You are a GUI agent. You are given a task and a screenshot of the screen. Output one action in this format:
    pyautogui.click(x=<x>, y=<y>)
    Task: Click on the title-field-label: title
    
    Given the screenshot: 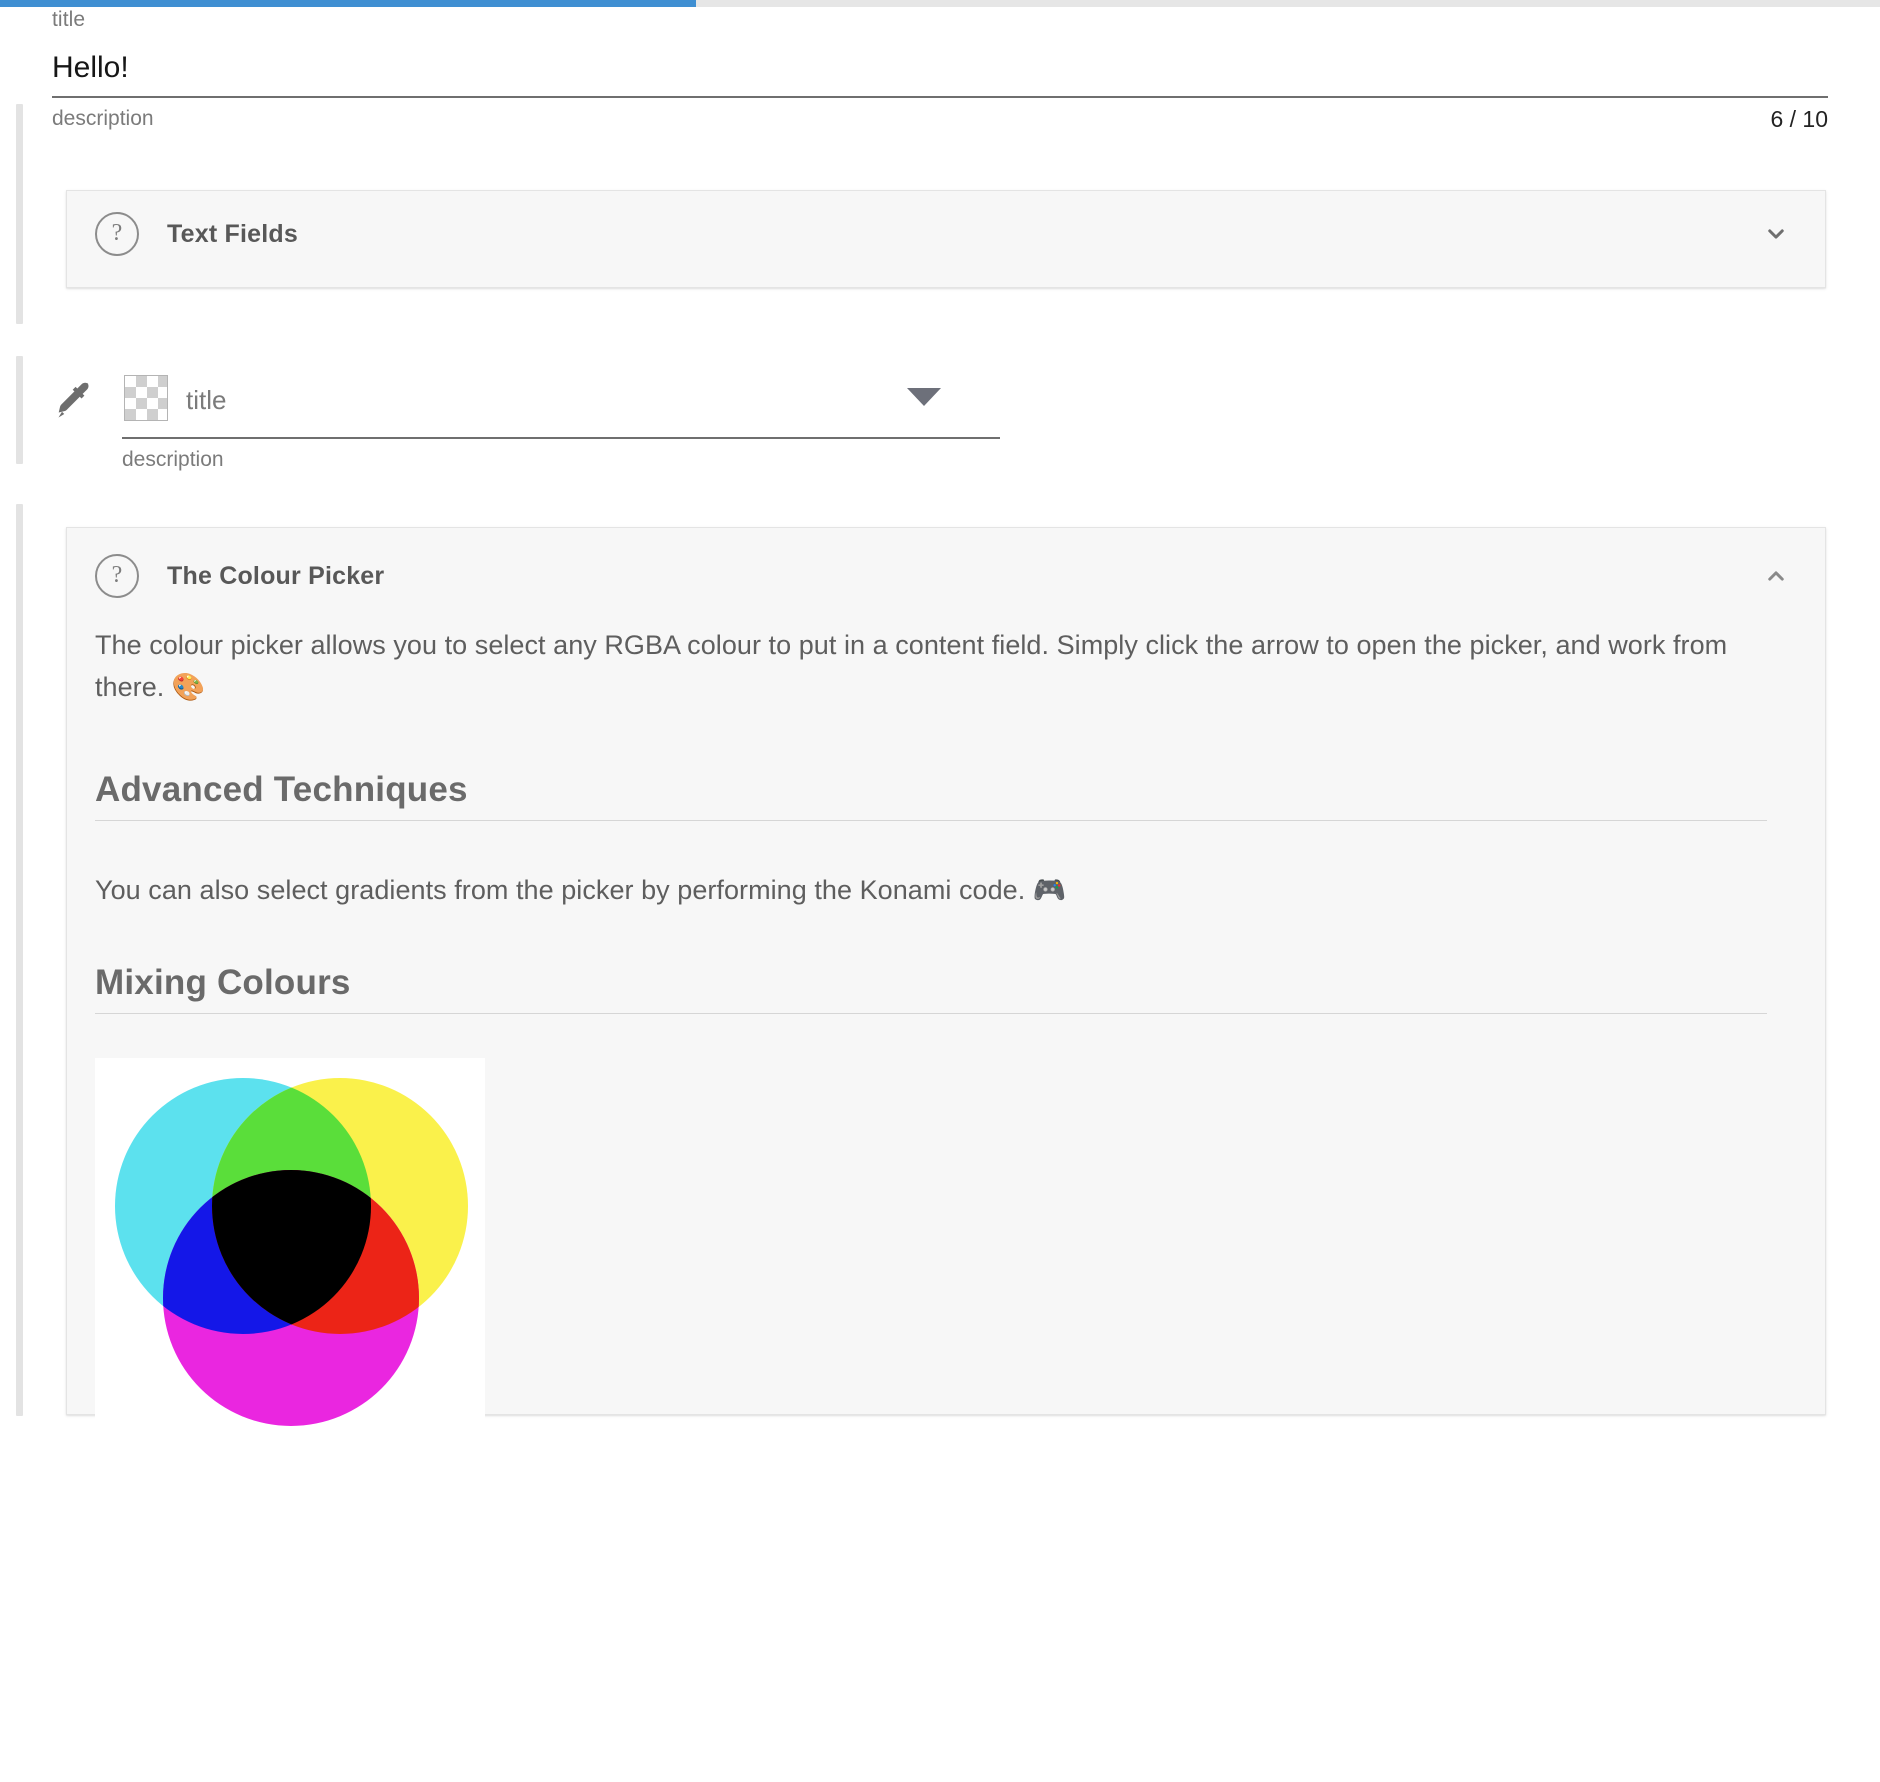 What is the action you would take?
    pyautogui.click(x=69, y=19)
    